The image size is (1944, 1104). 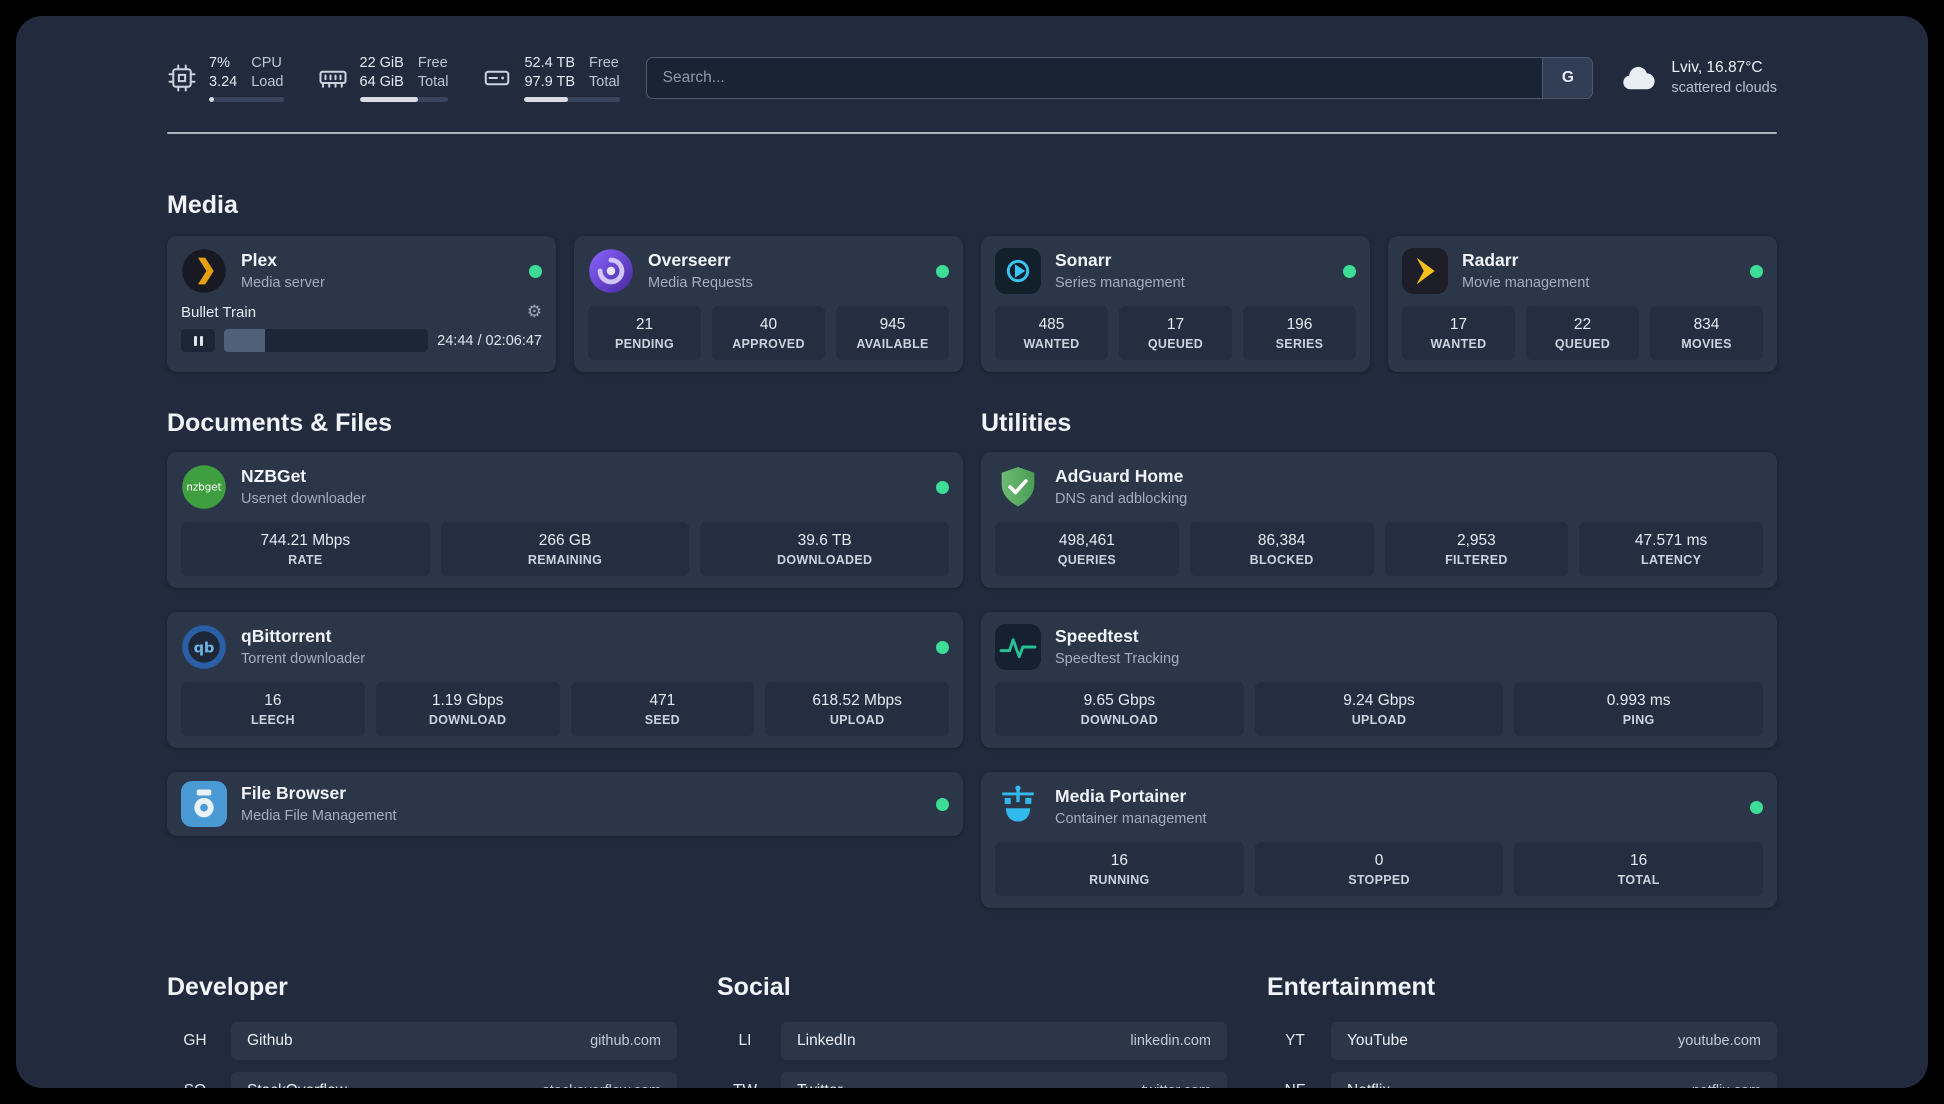 I want to click on media-section-title: Media, so click(x=202, y=205).